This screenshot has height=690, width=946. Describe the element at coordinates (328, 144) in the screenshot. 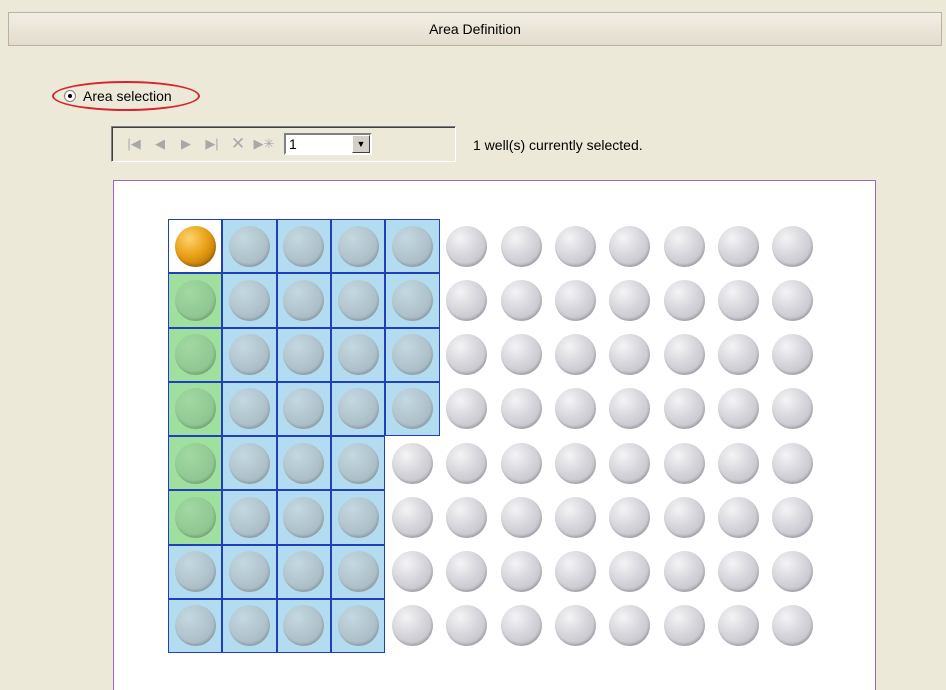

I see `area-number-select: 1 ▼` at that location.